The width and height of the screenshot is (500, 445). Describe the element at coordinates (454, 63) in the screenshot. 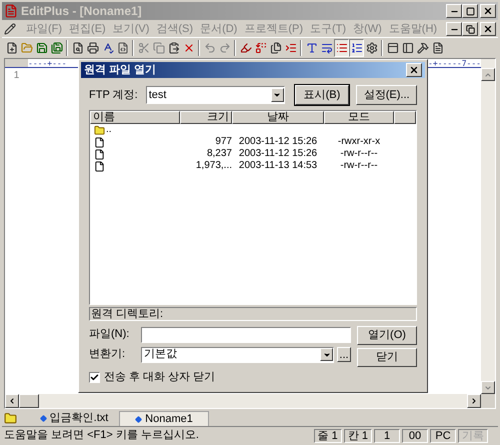

I see `ruler-text: -+-----7---` at that location.